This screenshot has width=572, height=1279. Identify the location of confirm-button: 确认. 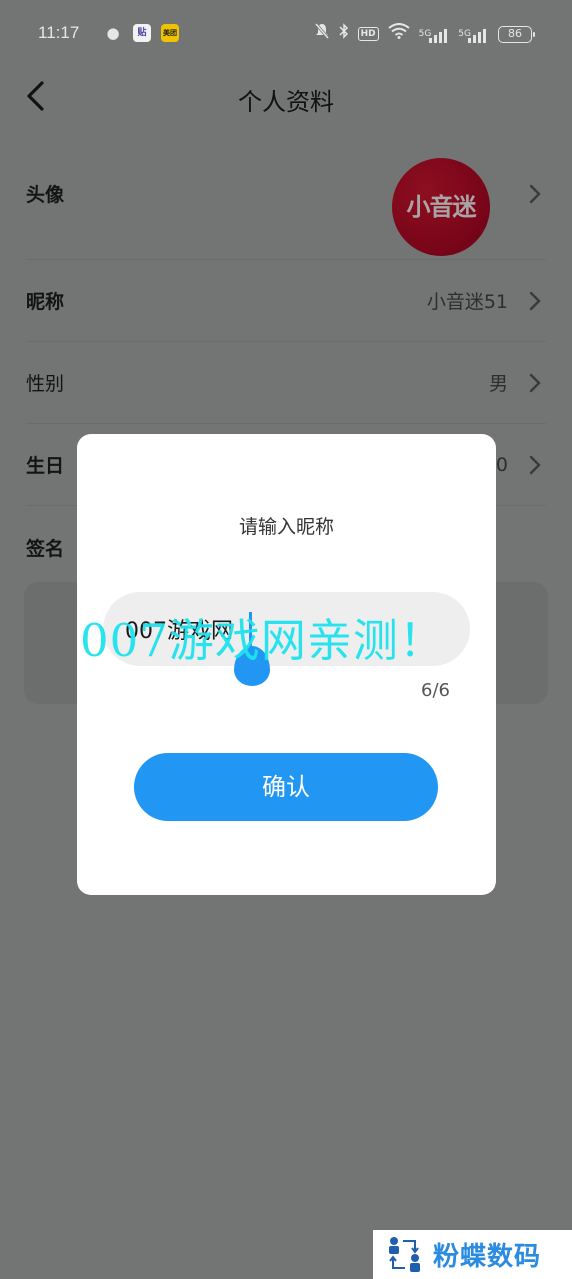
(286, 787).